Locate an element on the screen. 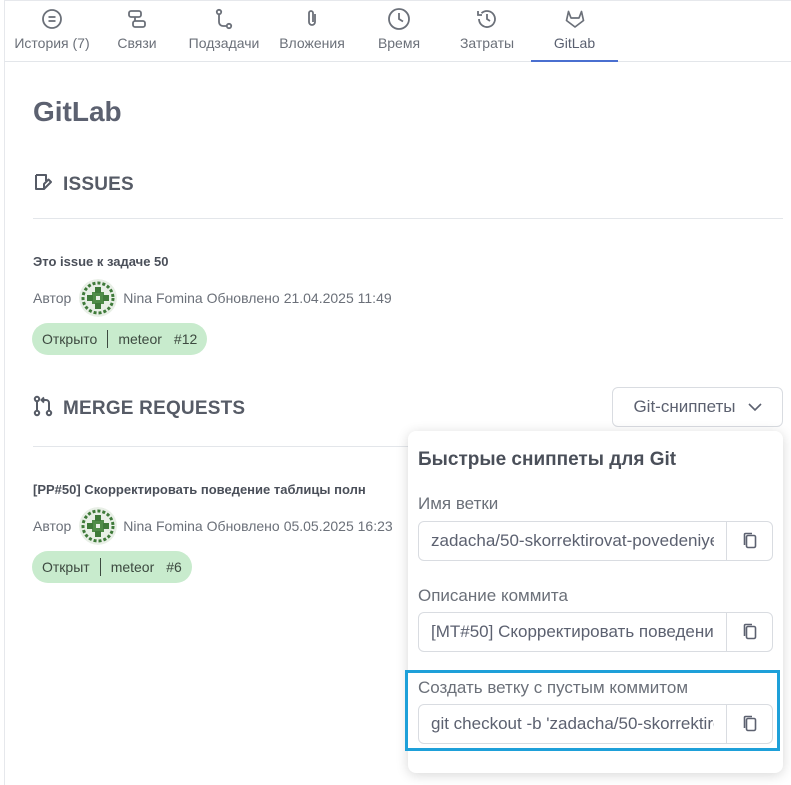 The height and width of the screenshot is (785, 791). clock-icon is located at coordinates (399, 19).